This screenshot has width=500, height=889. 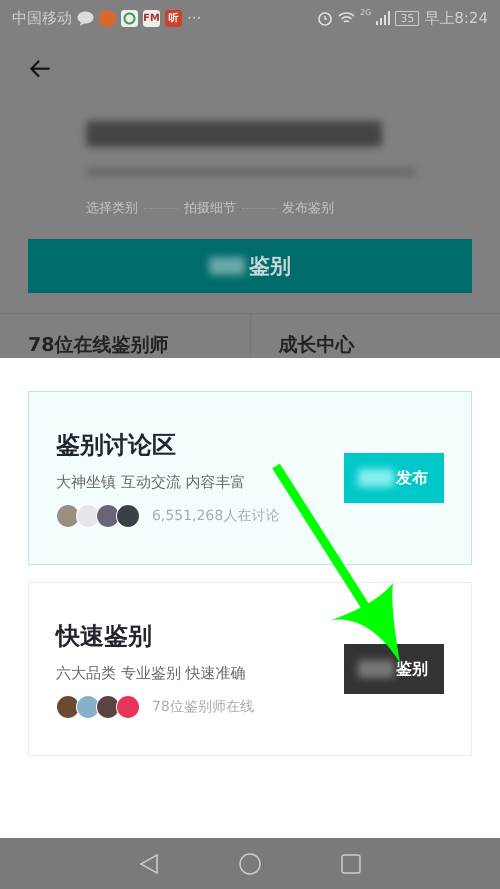 What do you see at coordinates (116, 445) in the screenshot?
I see `card-title: 鉴别讨论区` at bounding box center [116, 445].